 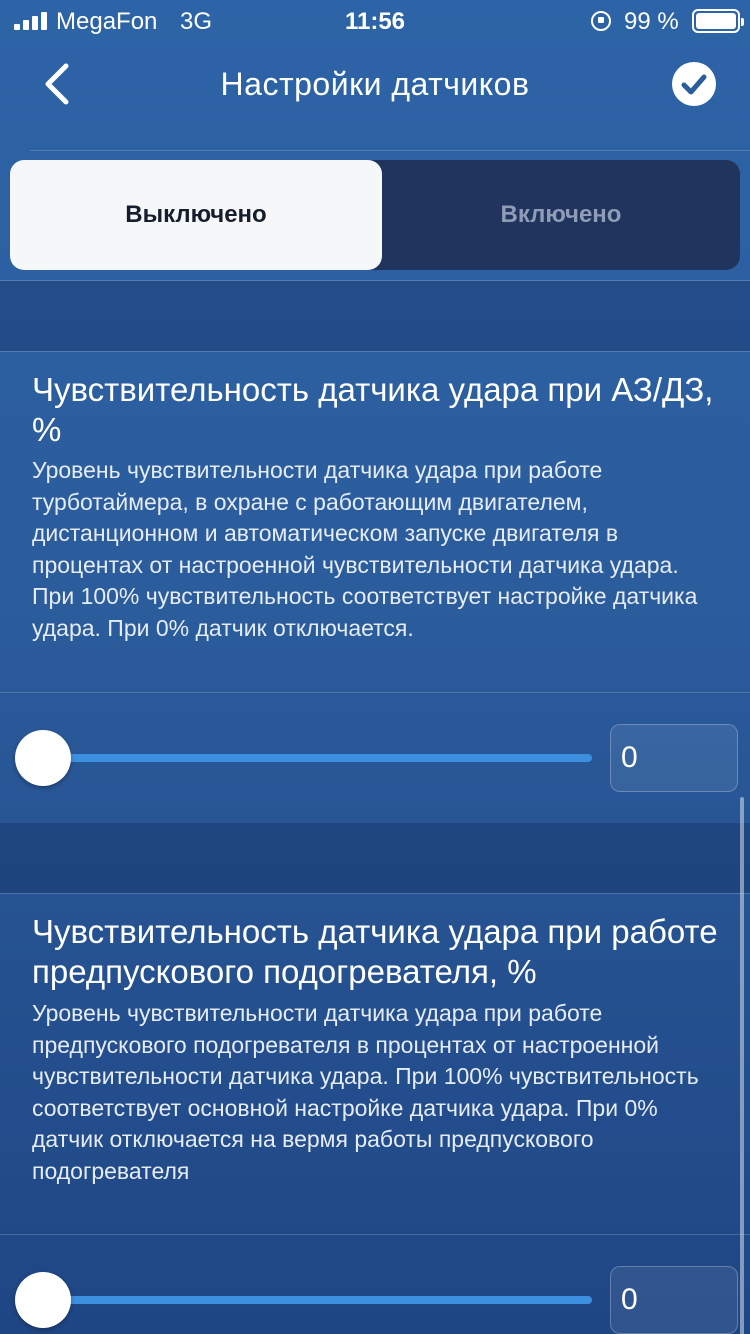 I want to click on confirm-button, so click(x=694, y=84).